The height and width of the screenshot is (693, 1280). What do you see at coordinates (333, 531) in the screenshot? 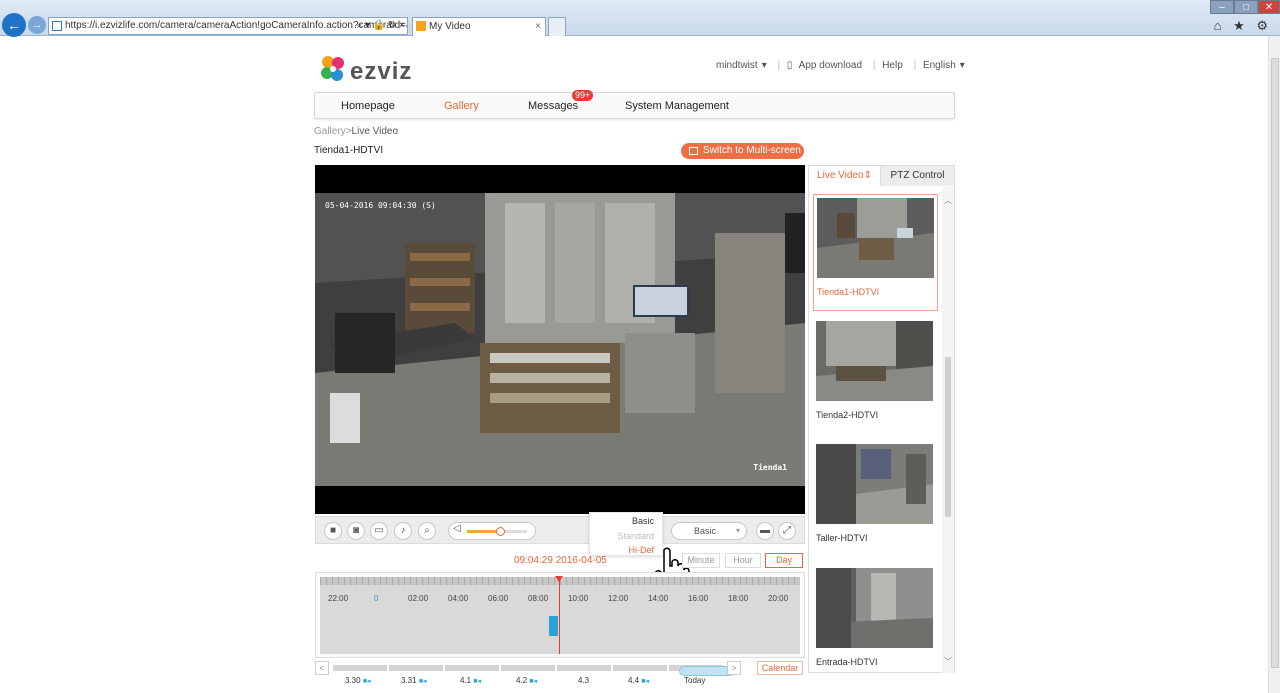
I see `stop-button: ■` at bounding box center [333, 531].